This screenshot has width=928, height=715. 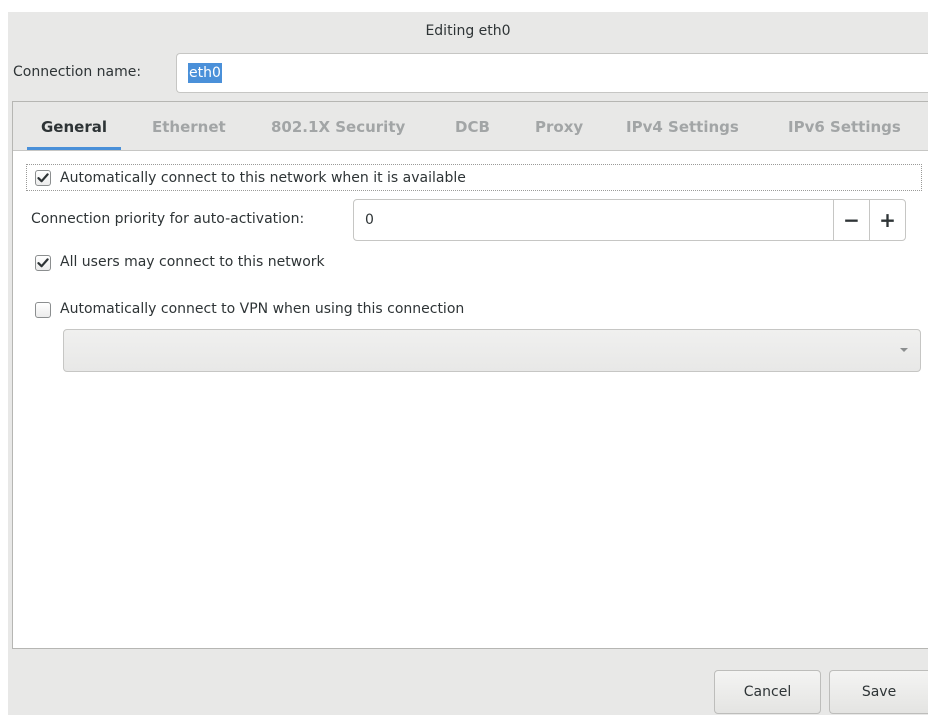 What do you see at coordinates (464, 6) in the screenshot?
I see `screen-margin-top` at bounding box center [464, 6].